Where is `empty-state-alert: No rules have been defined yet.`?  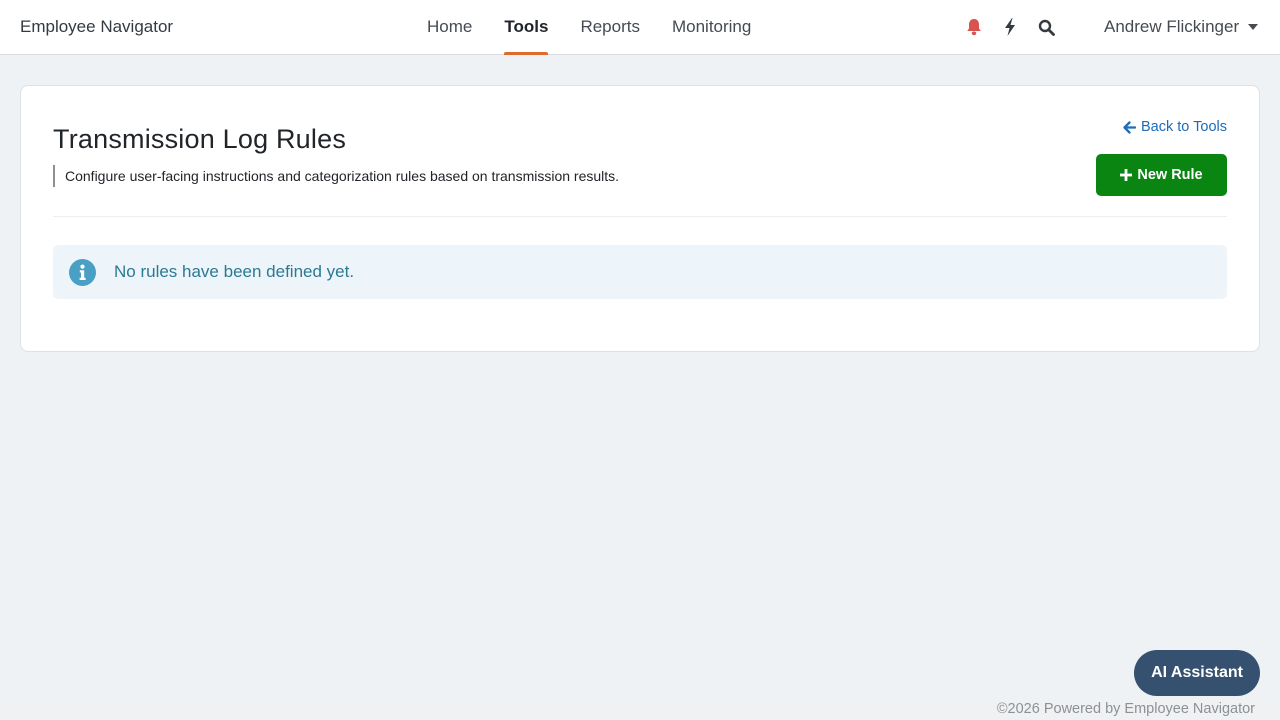
empty-state-alert: No rules have been defined yet. is located at coordinates (640, 272).